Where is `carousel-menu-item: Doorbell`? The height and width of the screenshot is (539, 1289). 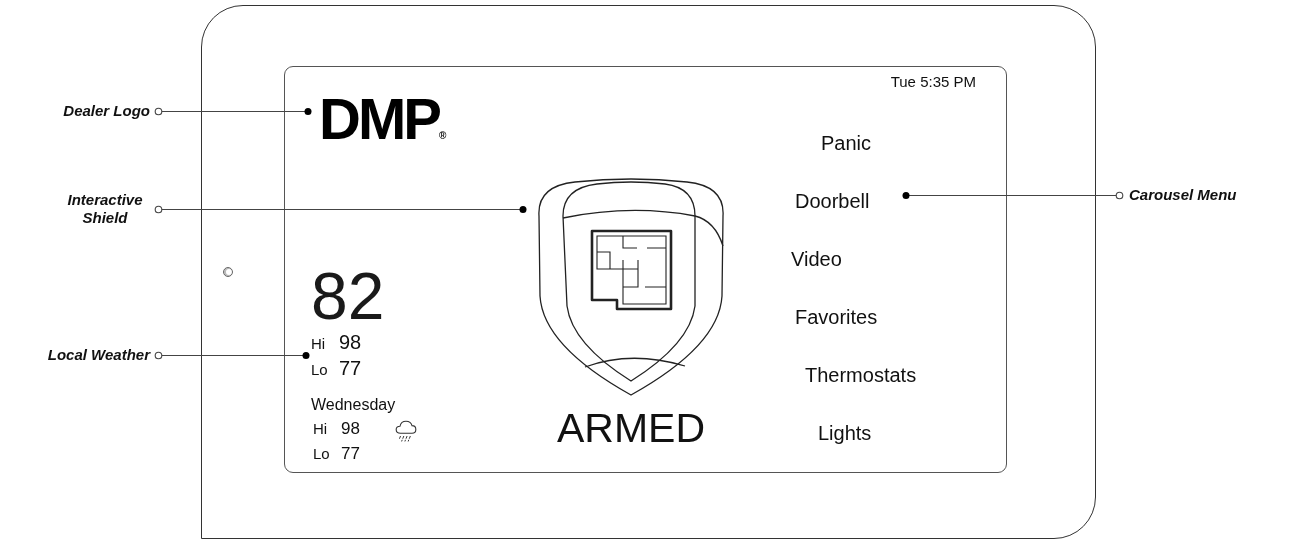 carousel-menu-item: Doorbell is located at coordinates (832, 201).